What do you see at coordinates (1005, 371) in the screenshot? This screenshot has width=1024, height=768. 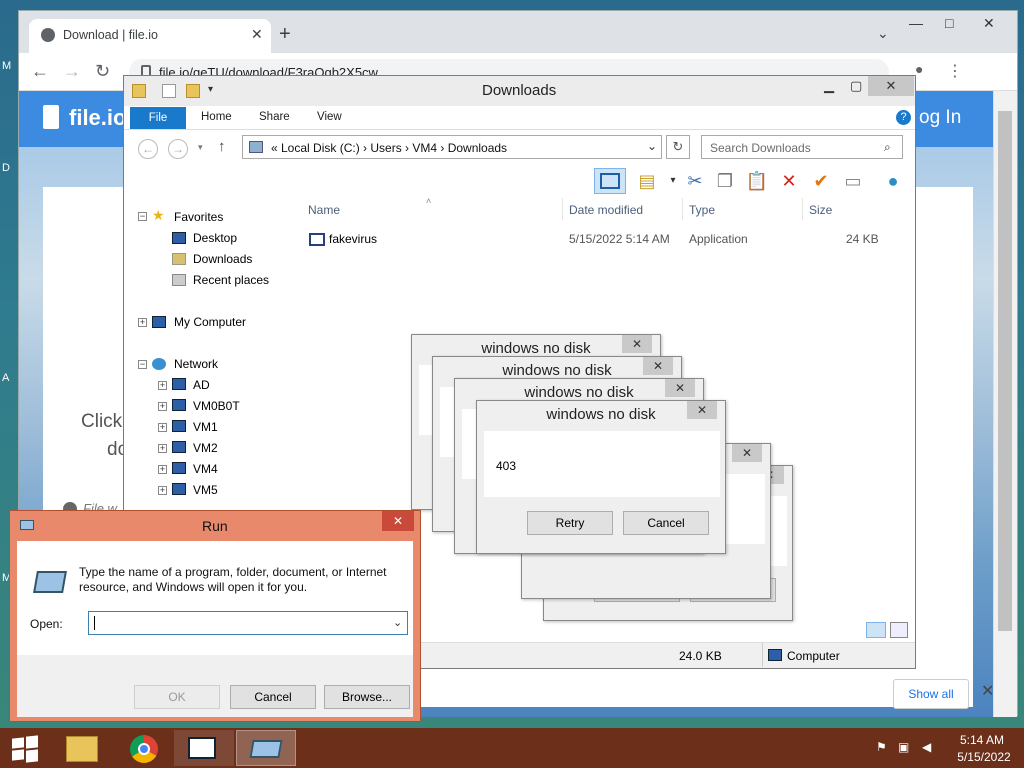 I see `scrollbar-thumb` at bounding box center [1005, 371].